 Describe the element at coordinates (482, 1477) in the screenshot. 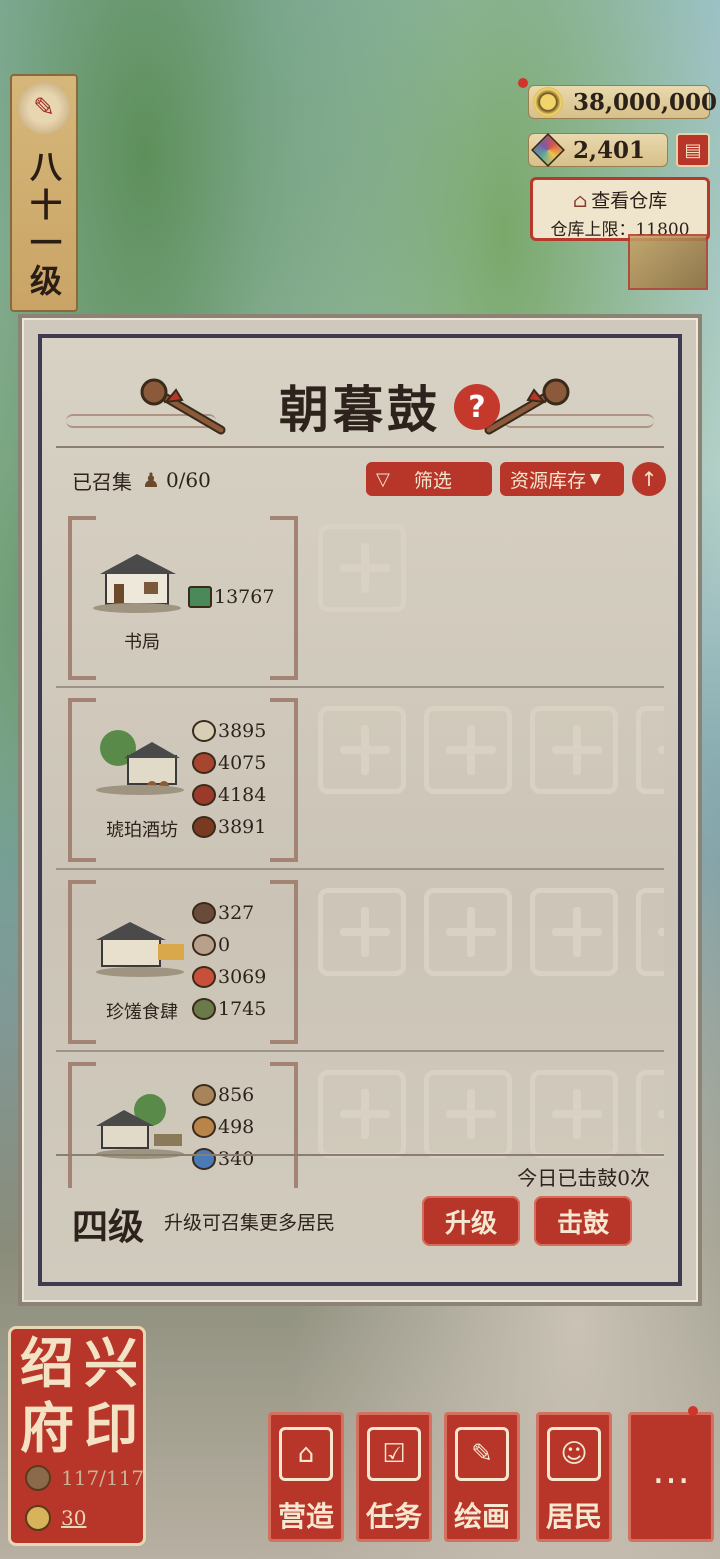

I see `nav-paint-button: ✎ 绘画` at that location.